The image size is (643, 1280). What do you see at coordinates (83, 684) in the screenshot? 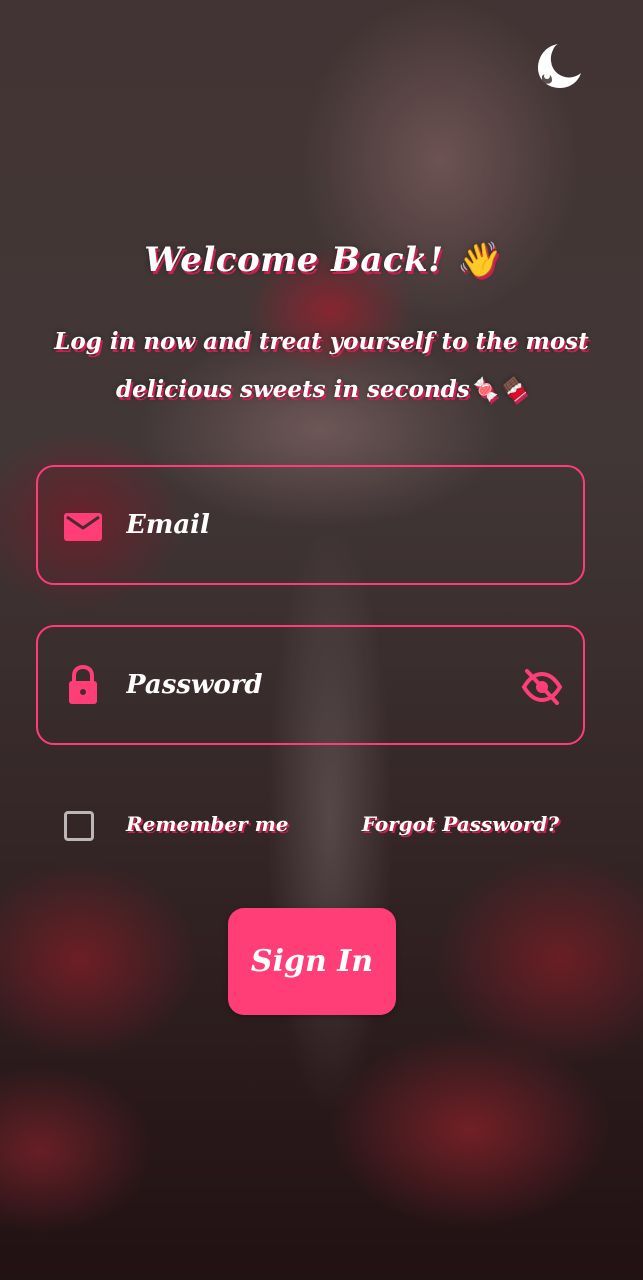
I see `lock-icon` at bounding box center [83, 684].